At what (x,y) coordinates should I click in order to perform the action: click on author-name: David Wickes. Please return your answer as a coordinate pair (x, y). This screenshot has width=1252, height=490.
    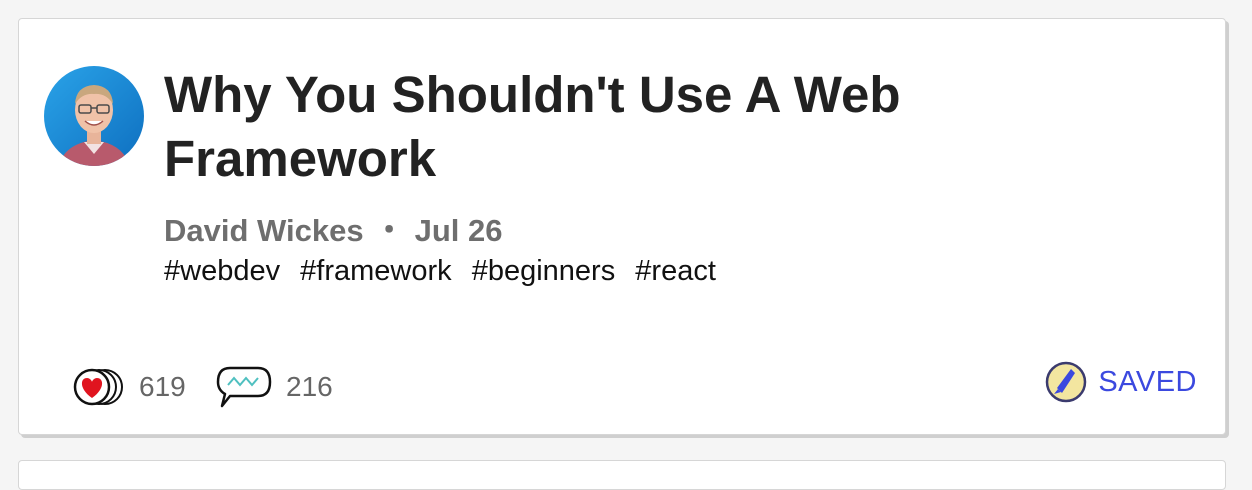
    Looking at the image, I should click on (264, 230).